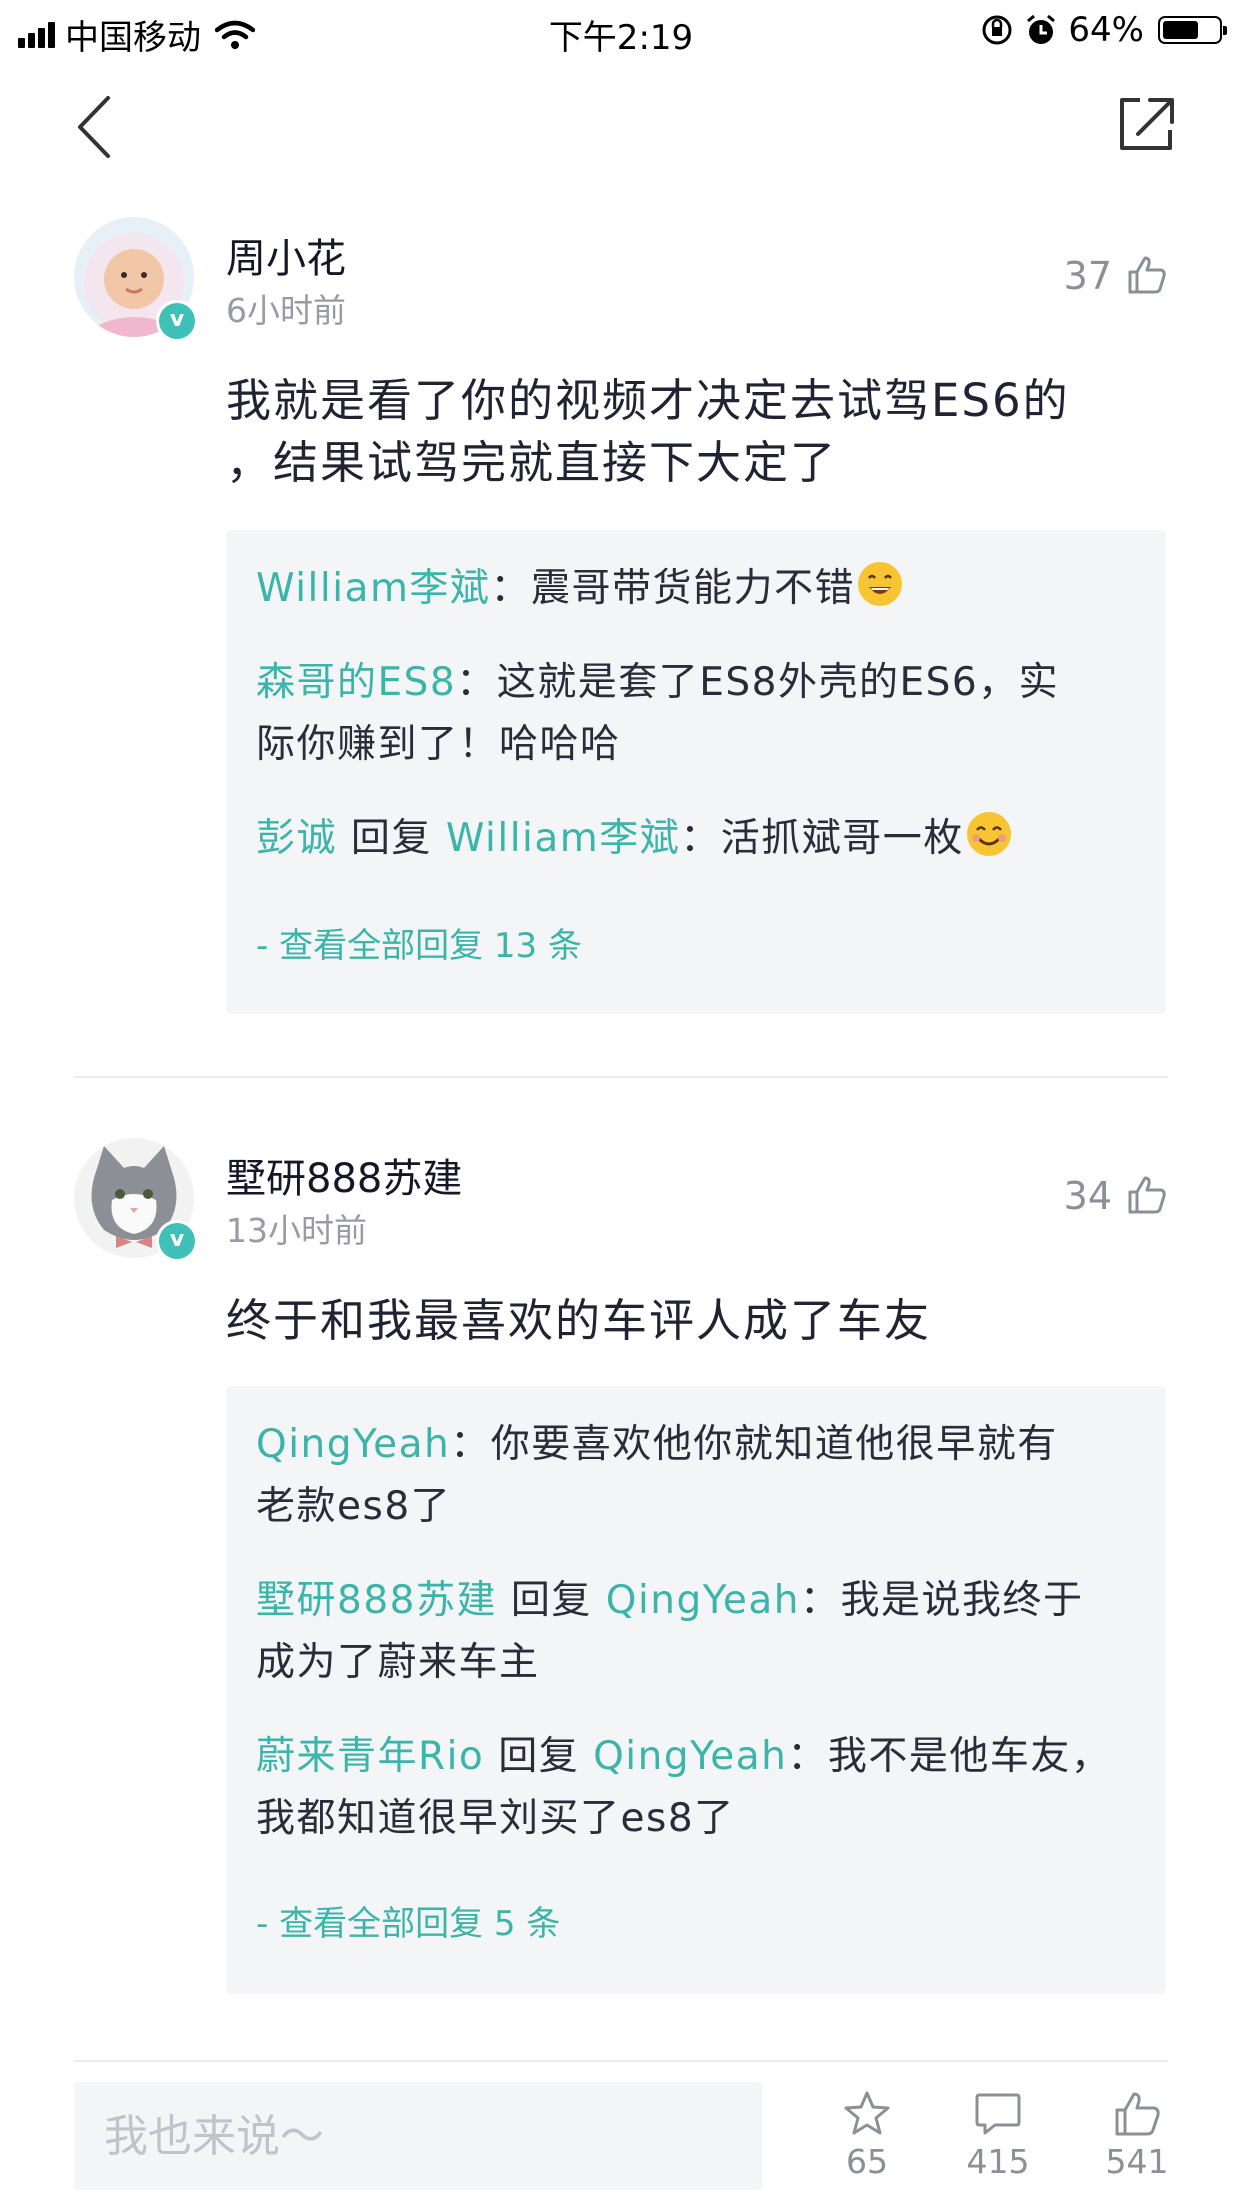 This screenshot has width=1242, height=2208. I want to click on comment-input, so click(409, 2136).